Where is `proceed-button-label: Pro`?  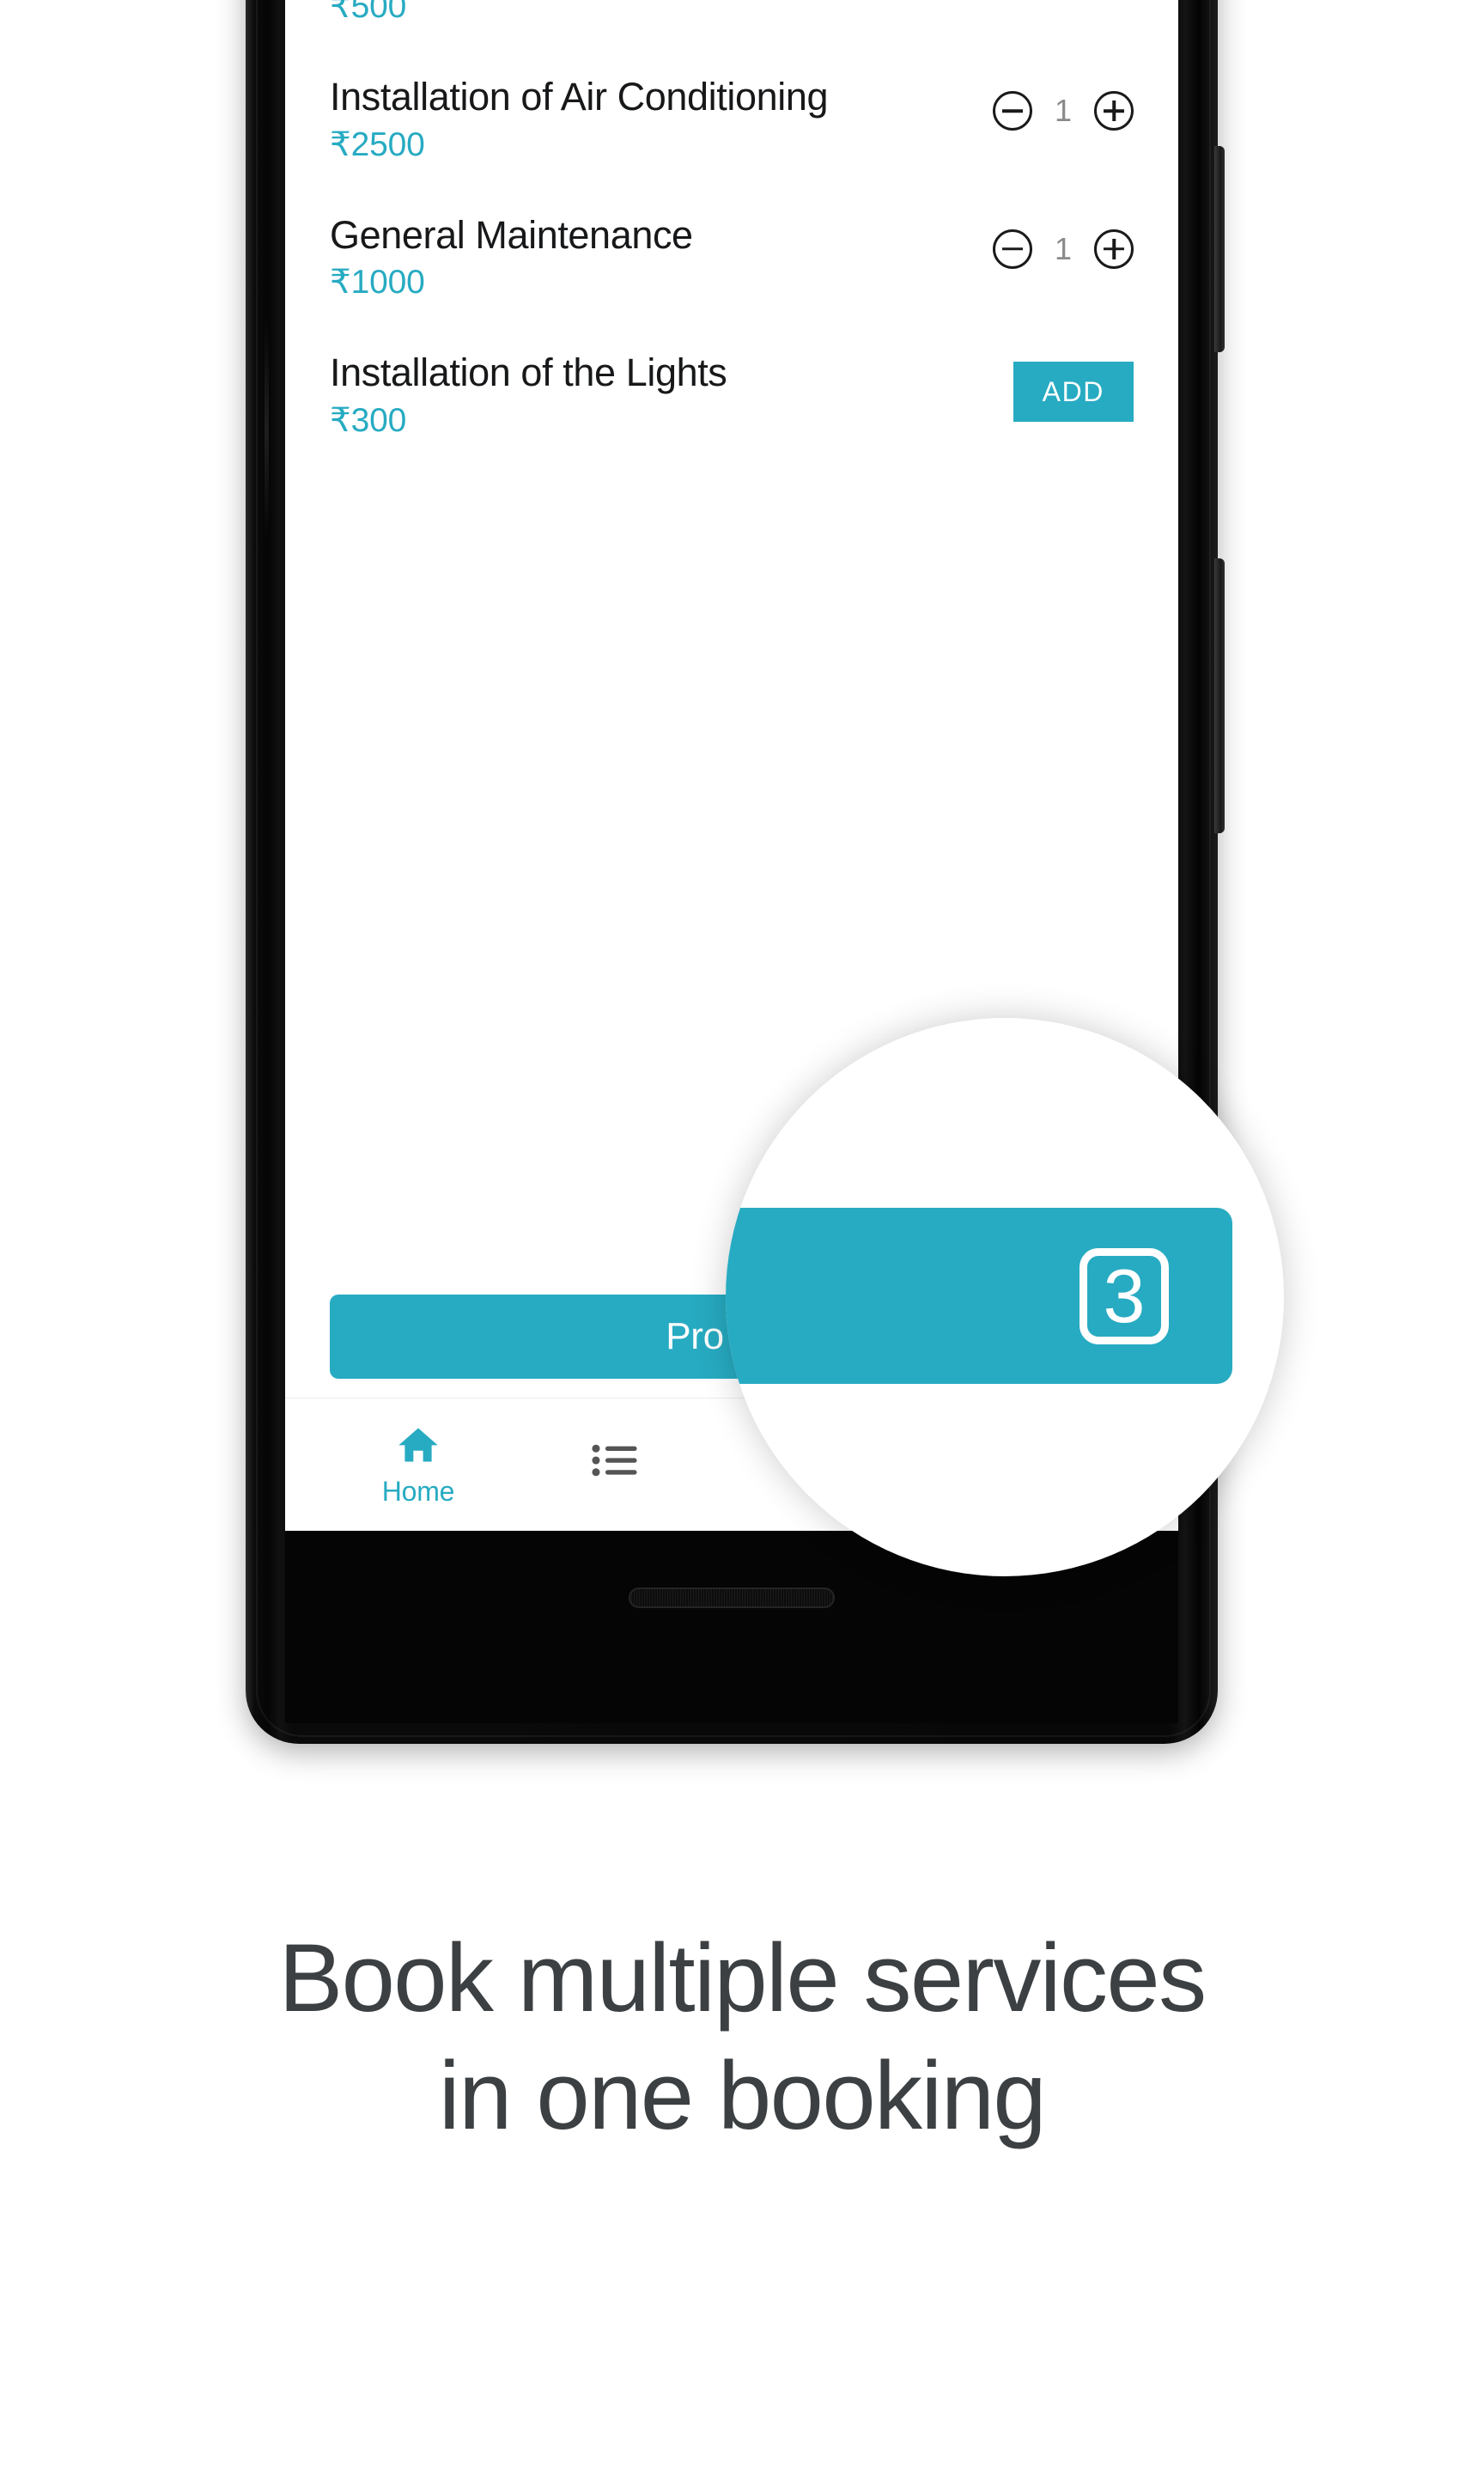
proceed-button-label: Pro is located at coordinates (695, 1336).